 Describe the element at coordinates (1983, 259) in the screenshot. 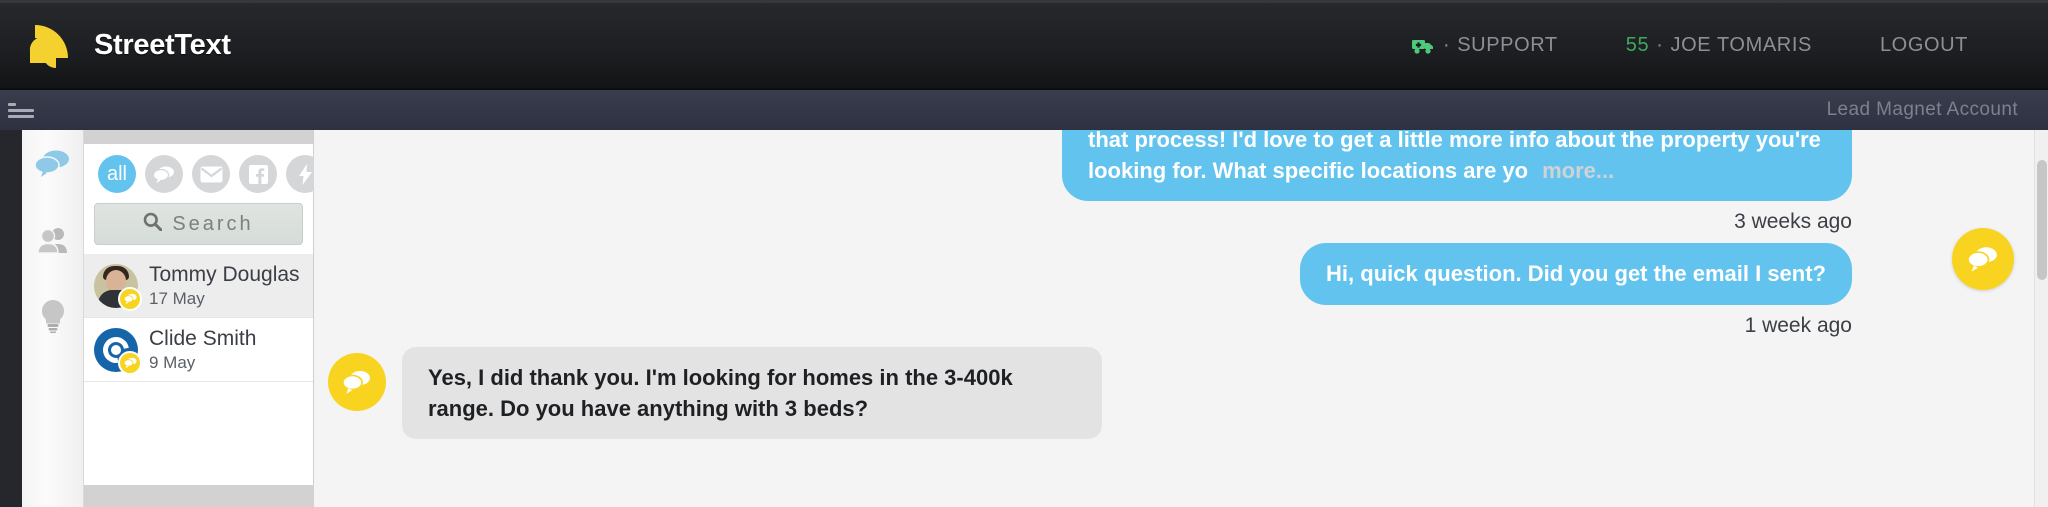

I see `new-message-button` at that location.